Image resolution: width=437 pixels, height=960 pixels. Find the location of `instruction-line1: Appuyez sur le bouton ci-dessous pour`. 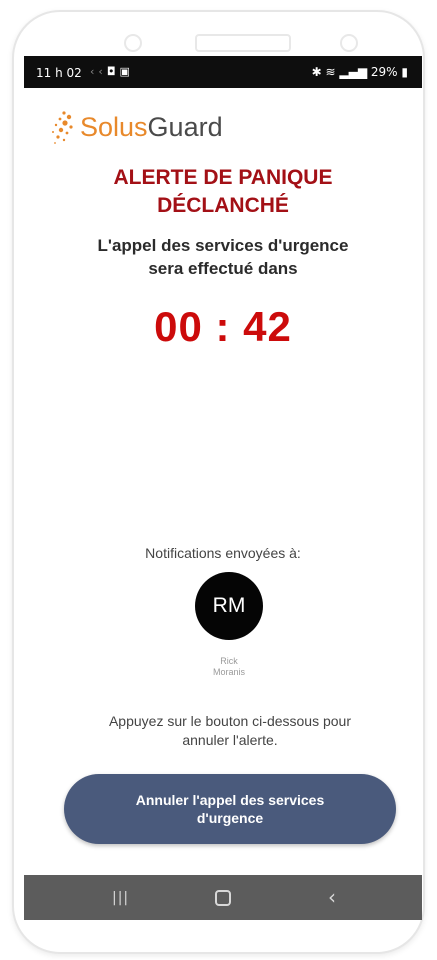

instruction-line1: Appuyez sur le bouton ci-dessous pour is located at coordinates (230, 721).